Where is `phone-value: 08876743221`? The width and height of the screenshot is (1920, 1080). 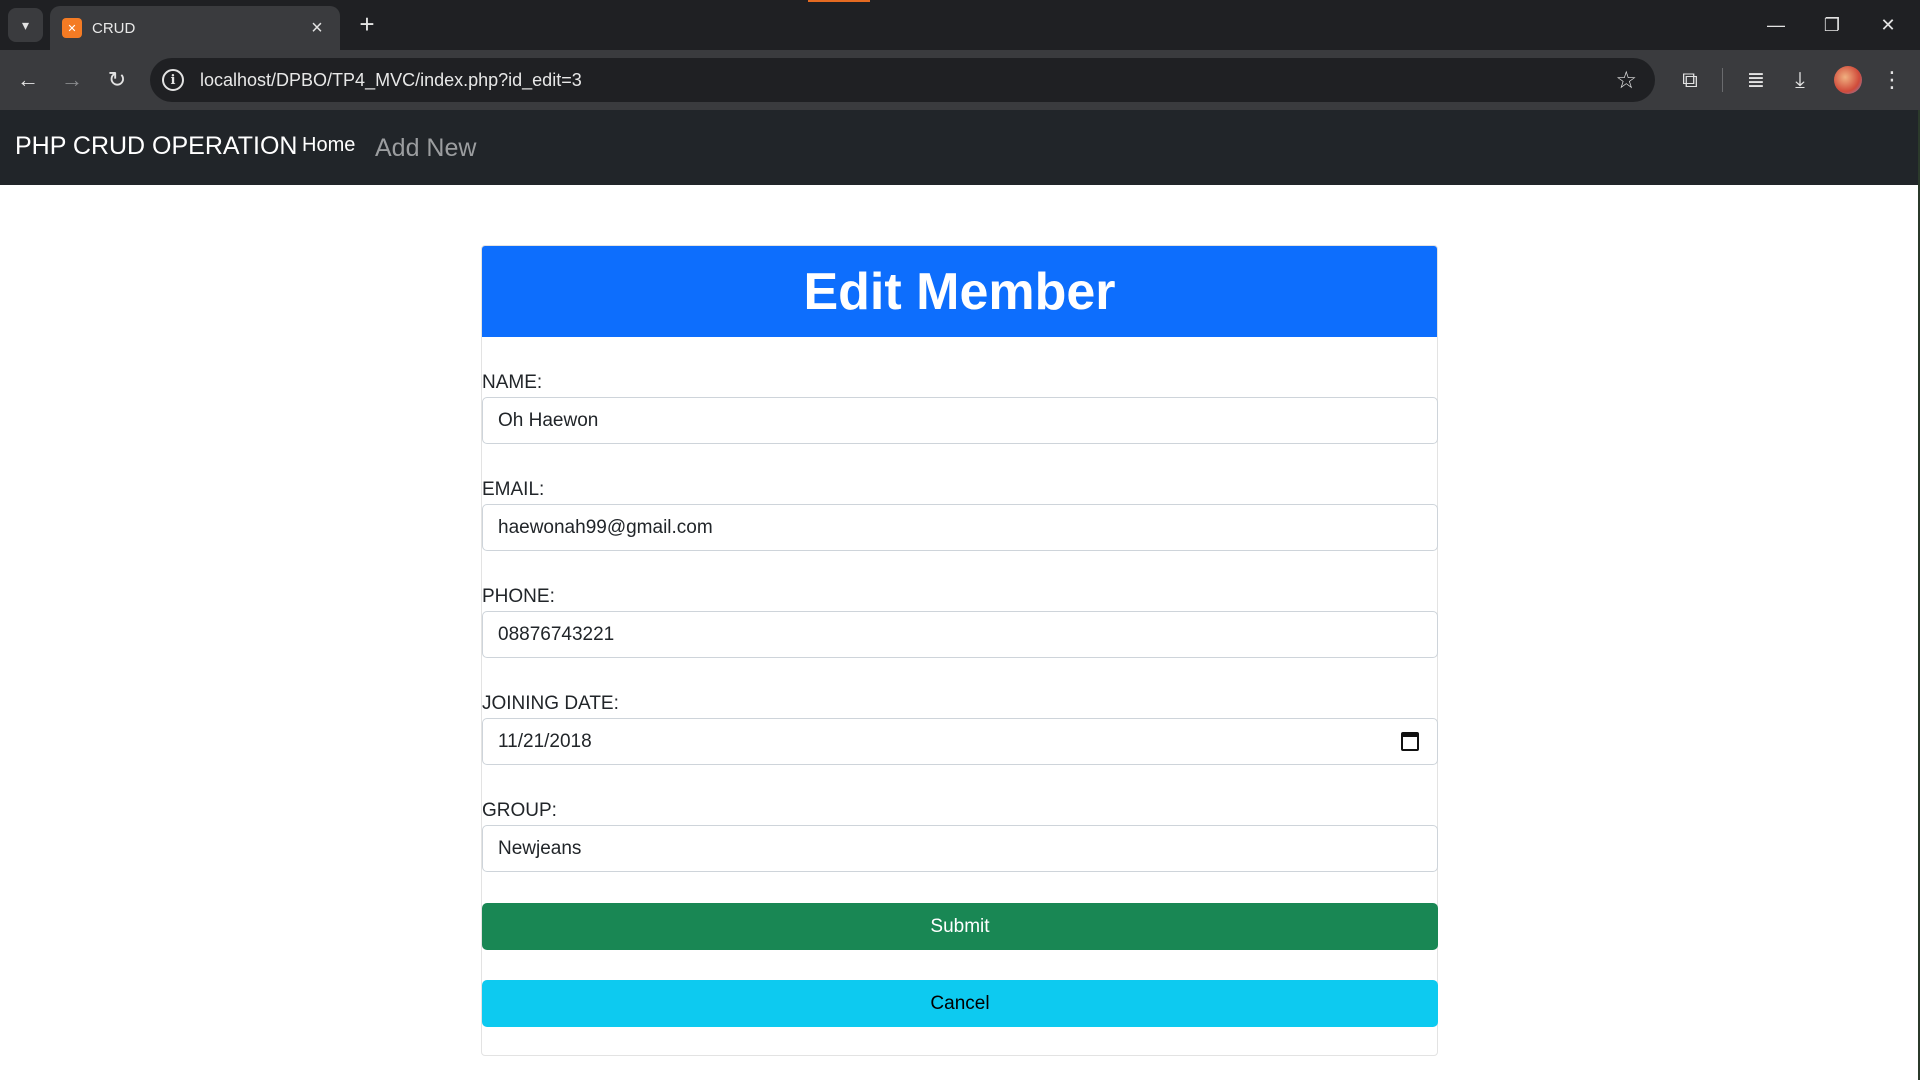
phone-value: 08876743221 is located at coordinates (556, 634).